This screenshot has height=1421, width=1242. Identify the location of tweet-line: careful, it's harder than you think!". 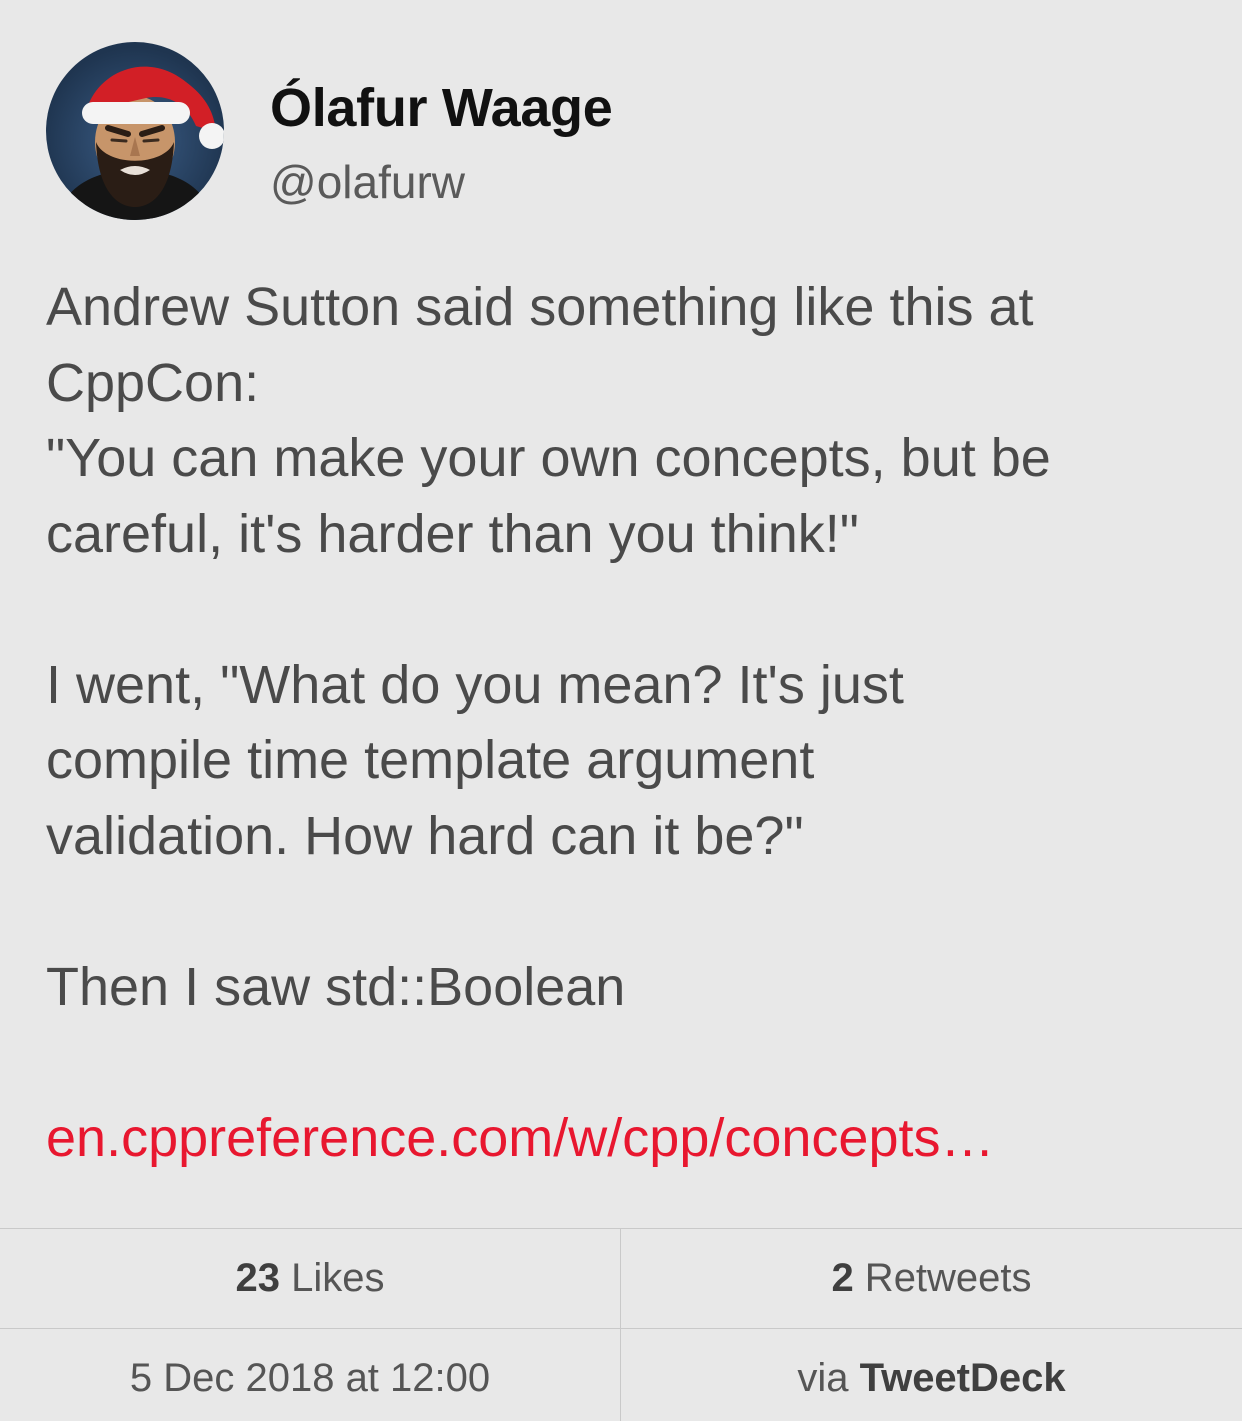
(452, 533).